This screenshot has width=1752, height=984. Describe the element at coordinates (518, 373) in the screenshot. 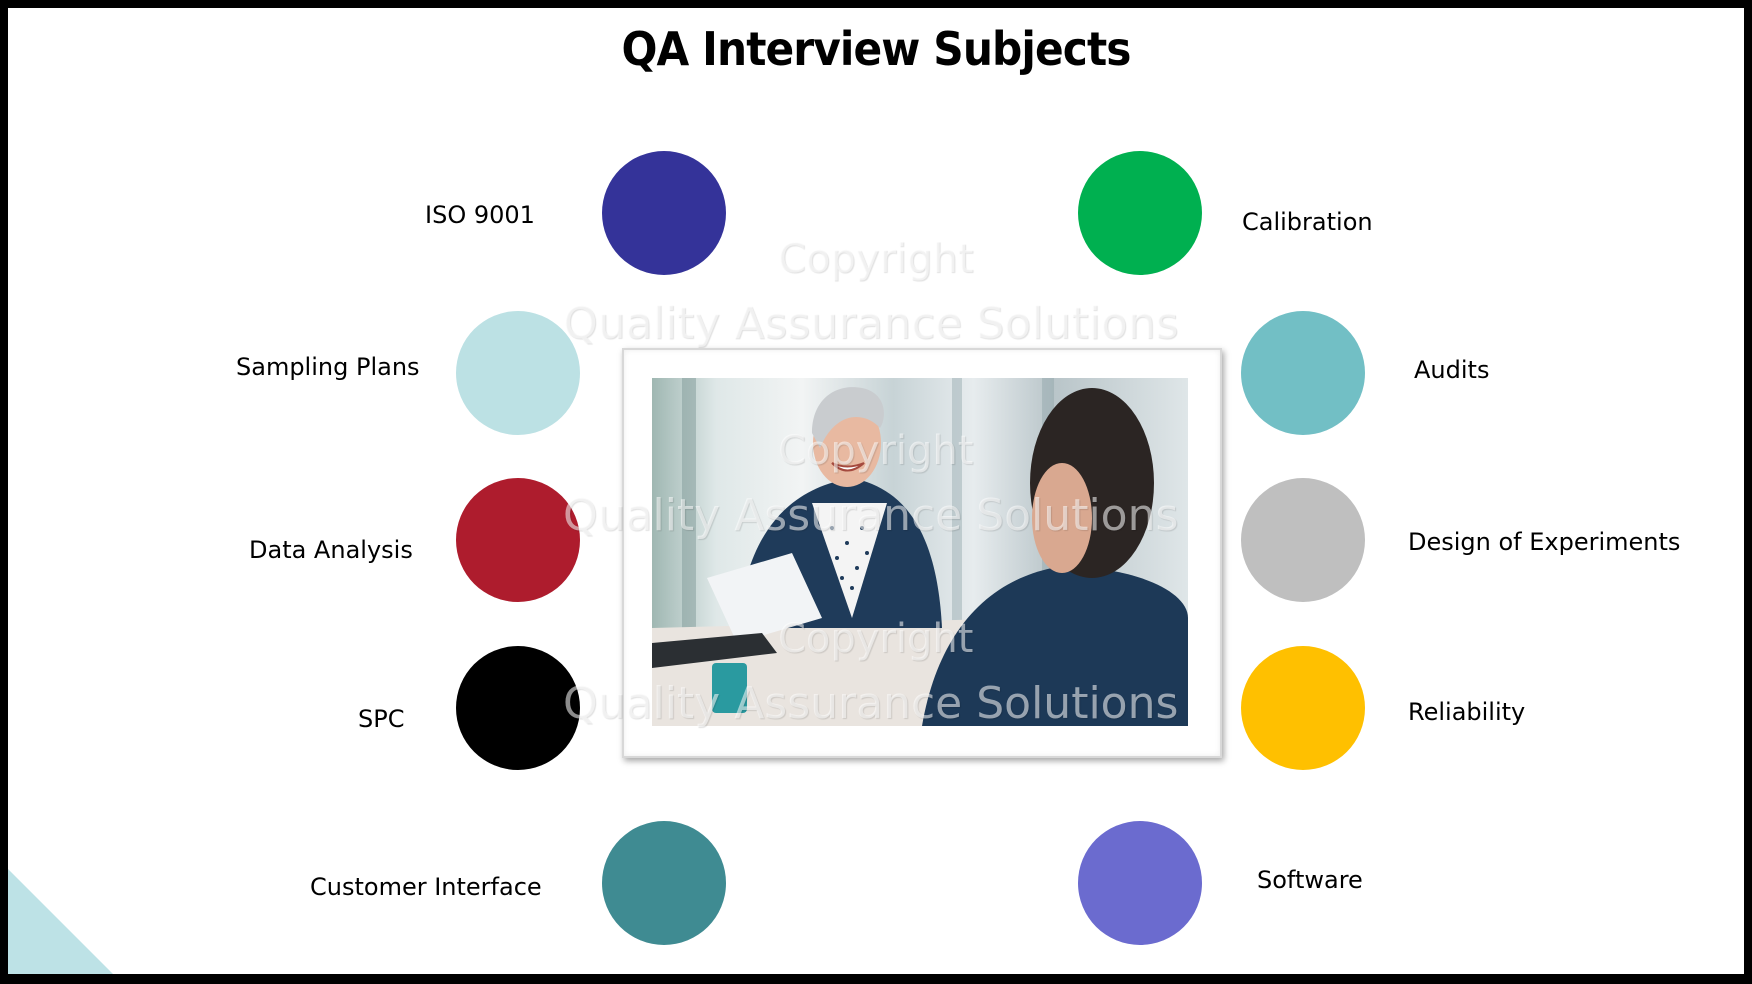

I see `subject-circle-sampling-plans` at that location.